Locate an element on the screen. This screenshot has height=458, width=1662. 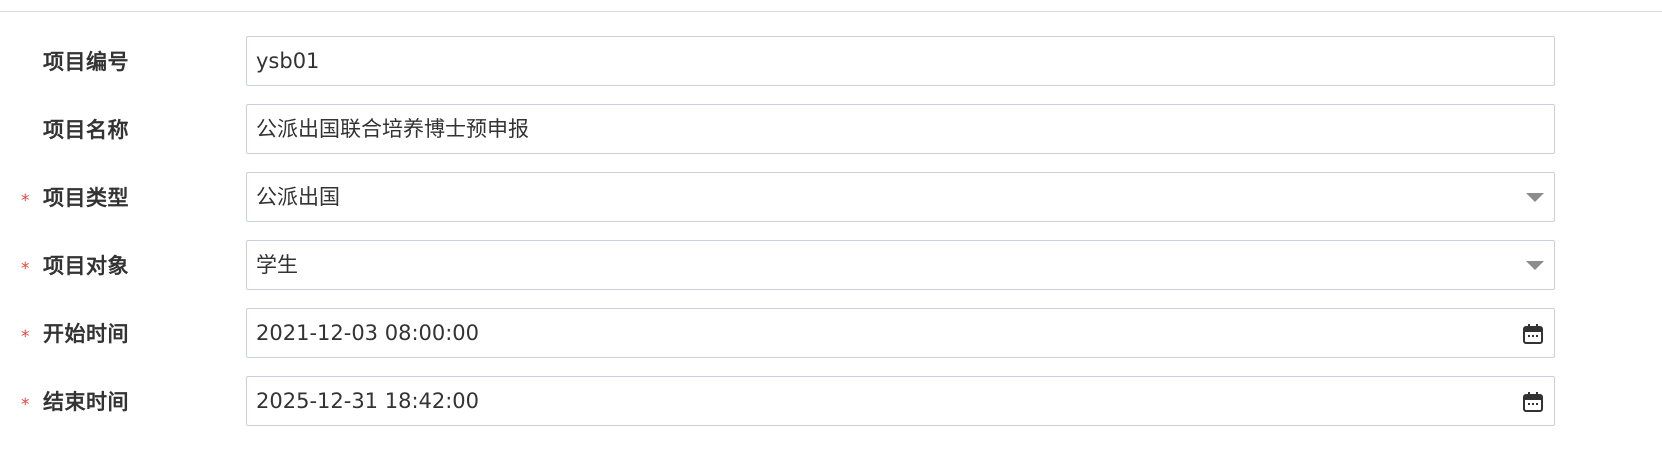
start-time-row: * 开始时间 2021-12-03 08:00:00 is located at coordinates (831, 334).